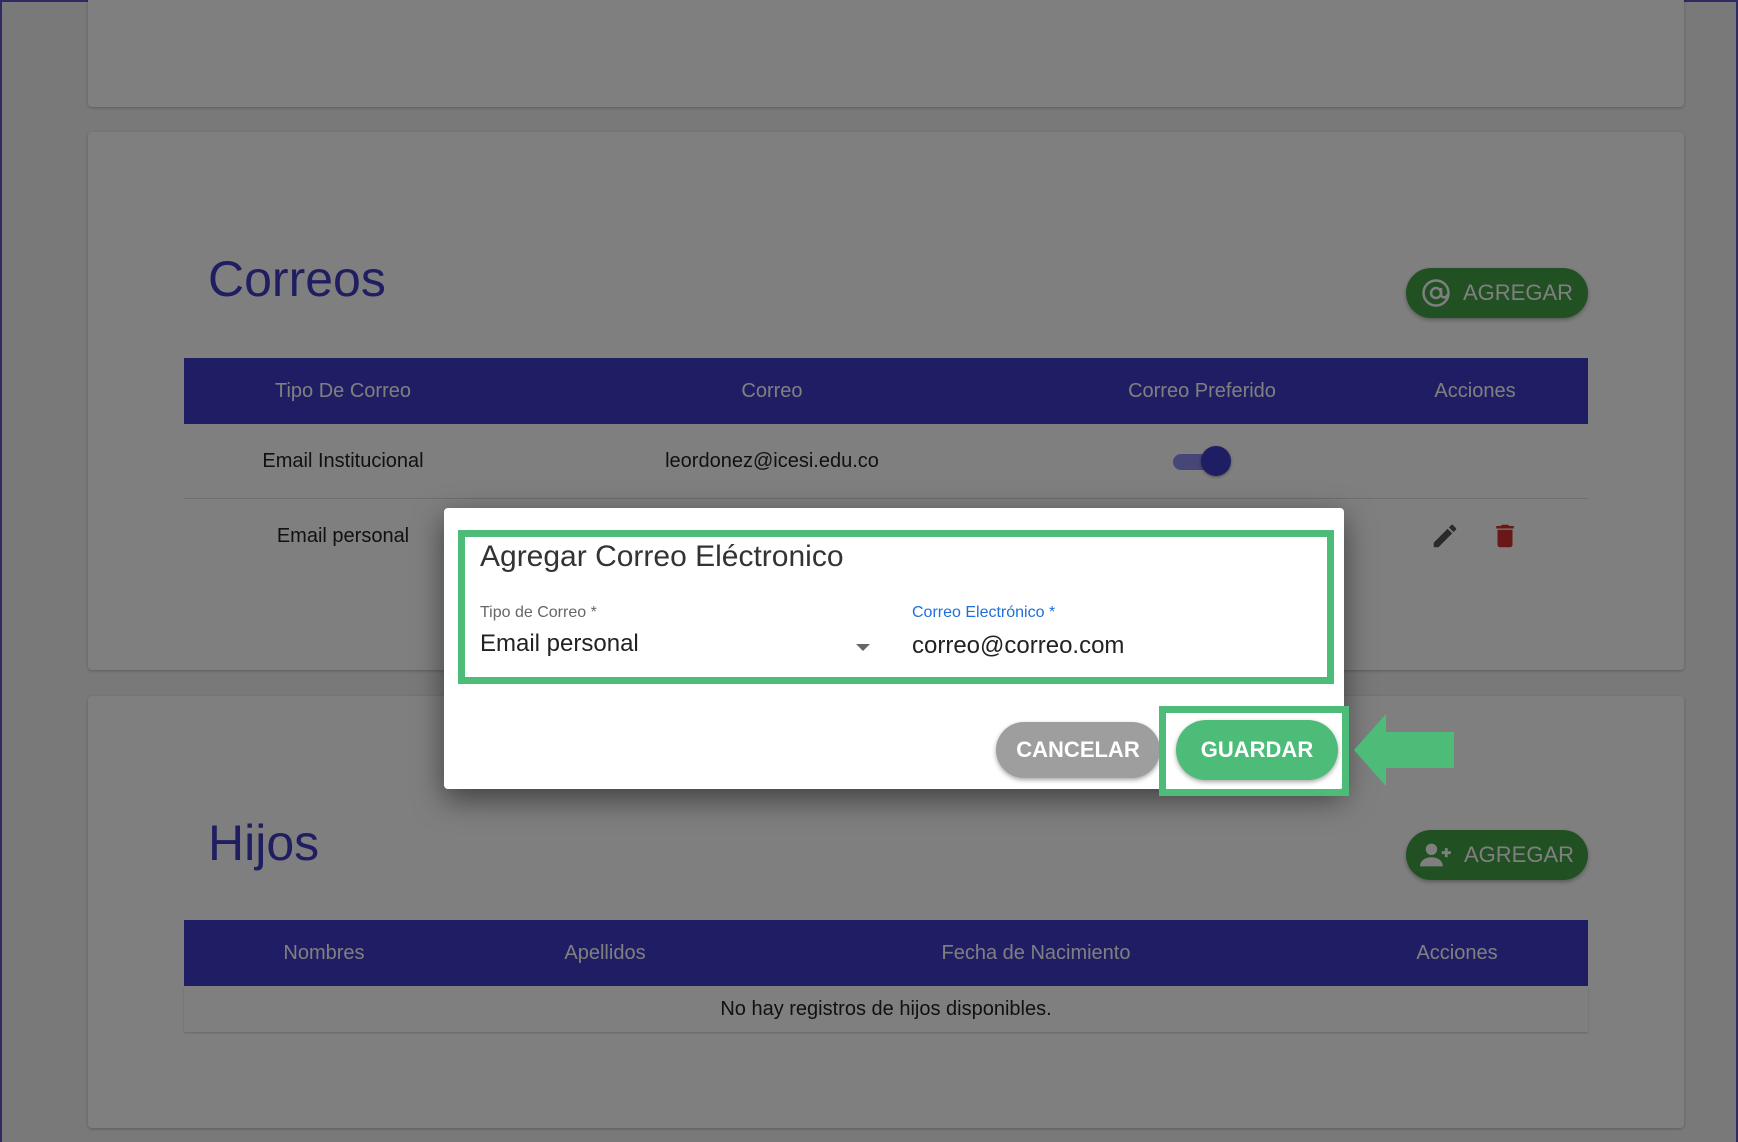 This screenshot has height=1142, width=1738. What do you see at coordinates (1405, 750) in the screenshot?
I see `arrow-left-icon` at bounding box center [1405, 750].